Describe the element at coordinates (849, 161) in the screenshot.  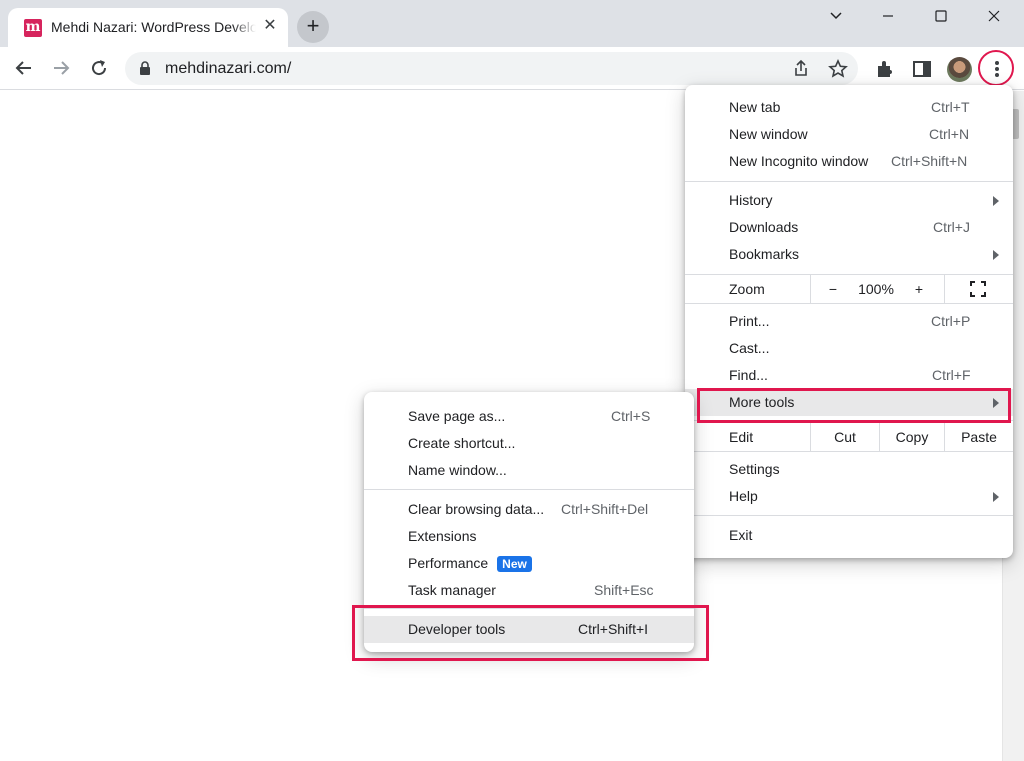
I see `menu-item-new-incognito-window: New Incognito window Ctrl+Shift+N` at that location.